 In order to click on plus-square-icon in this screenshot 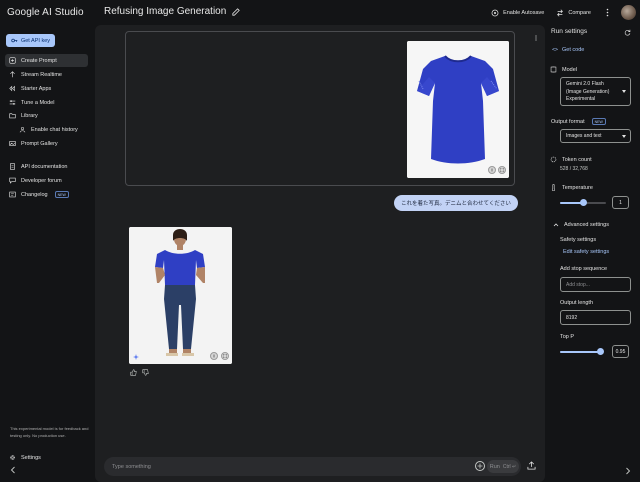, I will do `click(12, 60)`.